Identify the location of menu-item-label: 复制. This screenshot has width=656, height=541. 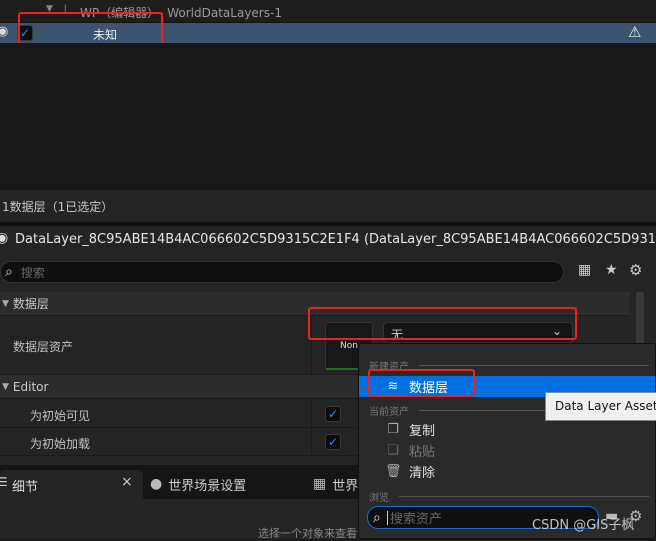
(422, 431).